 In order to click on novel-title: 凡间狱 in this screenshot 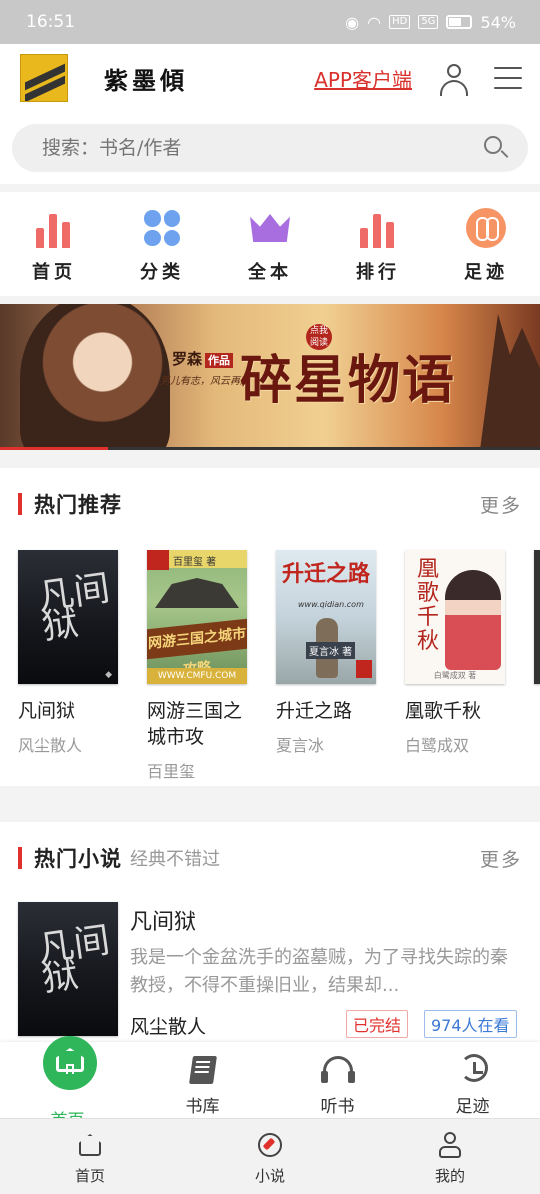, I will do `click(163, 920)`.